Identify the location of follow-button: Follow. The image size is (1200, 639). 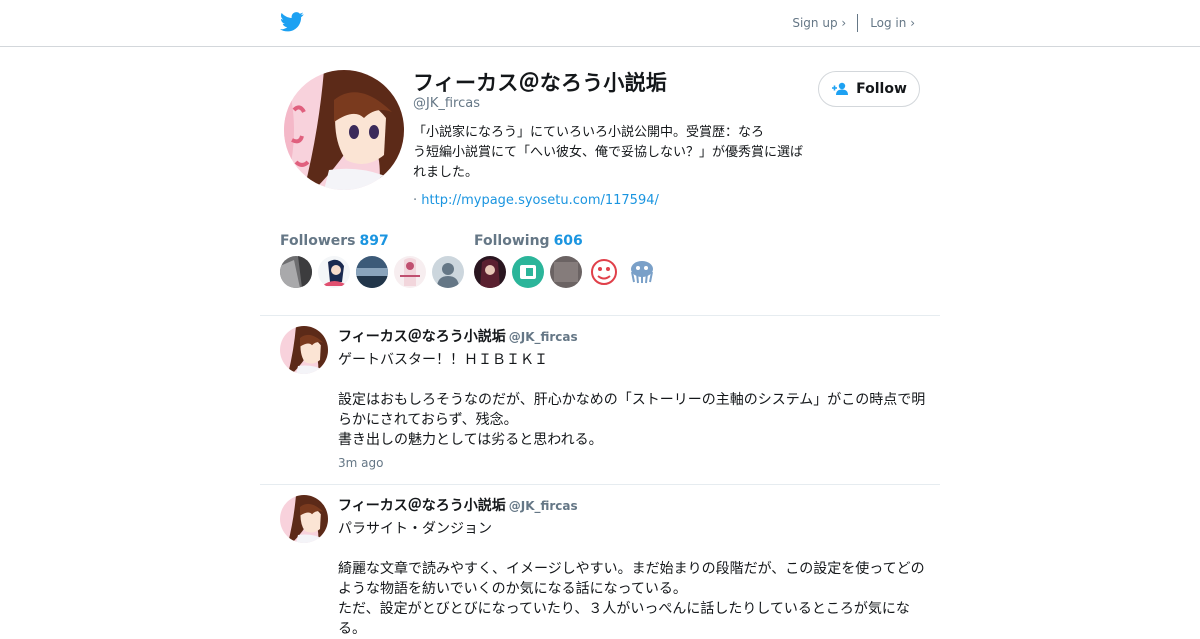
(869, 89).